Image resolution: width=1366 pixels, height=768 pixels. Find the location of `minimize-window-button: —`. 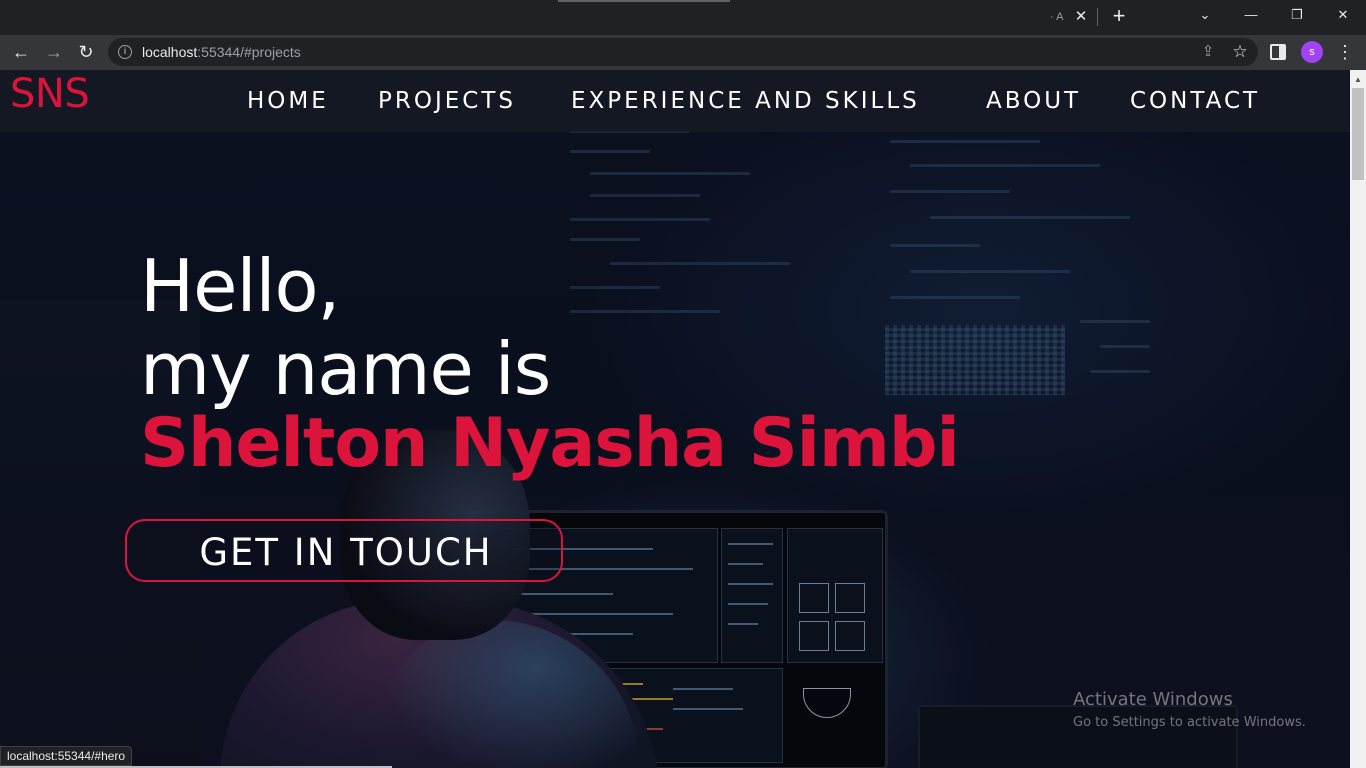

minimize-window-button: — is located at coordinates (1251, 16).